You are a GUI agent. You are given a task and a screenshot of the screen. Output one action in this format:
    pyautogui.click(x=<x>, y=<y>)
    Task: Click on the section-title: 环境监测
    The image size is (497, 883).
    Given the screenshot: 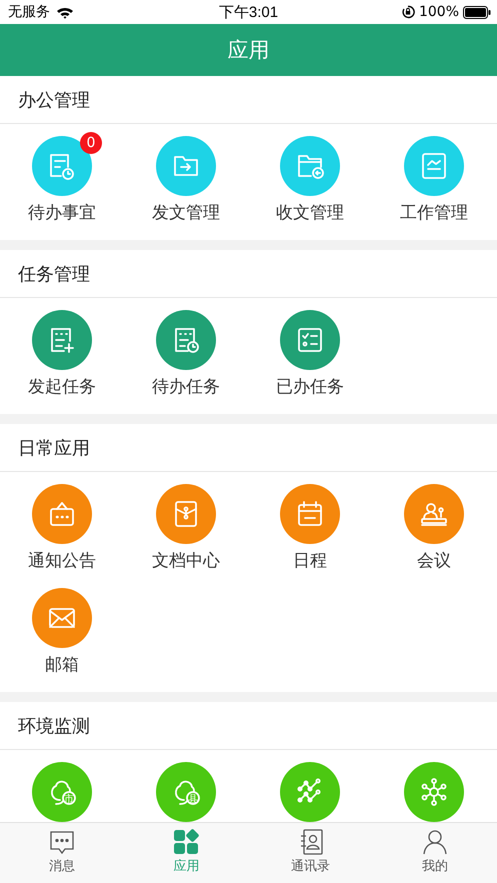 What is the action you would take?
    pyautogui.click(x=54, y=726)
    